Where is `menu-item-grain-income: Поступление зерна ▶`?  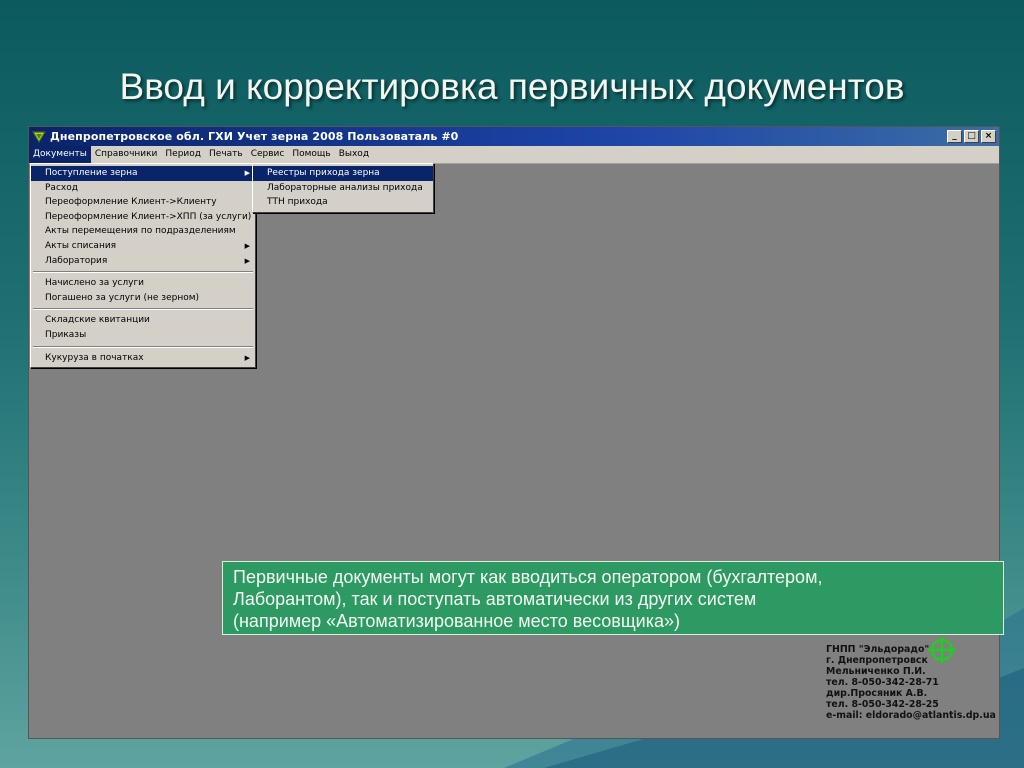 menu-item-grain-income: Поступление зерна ▶ is located at coordinates (143, 173).